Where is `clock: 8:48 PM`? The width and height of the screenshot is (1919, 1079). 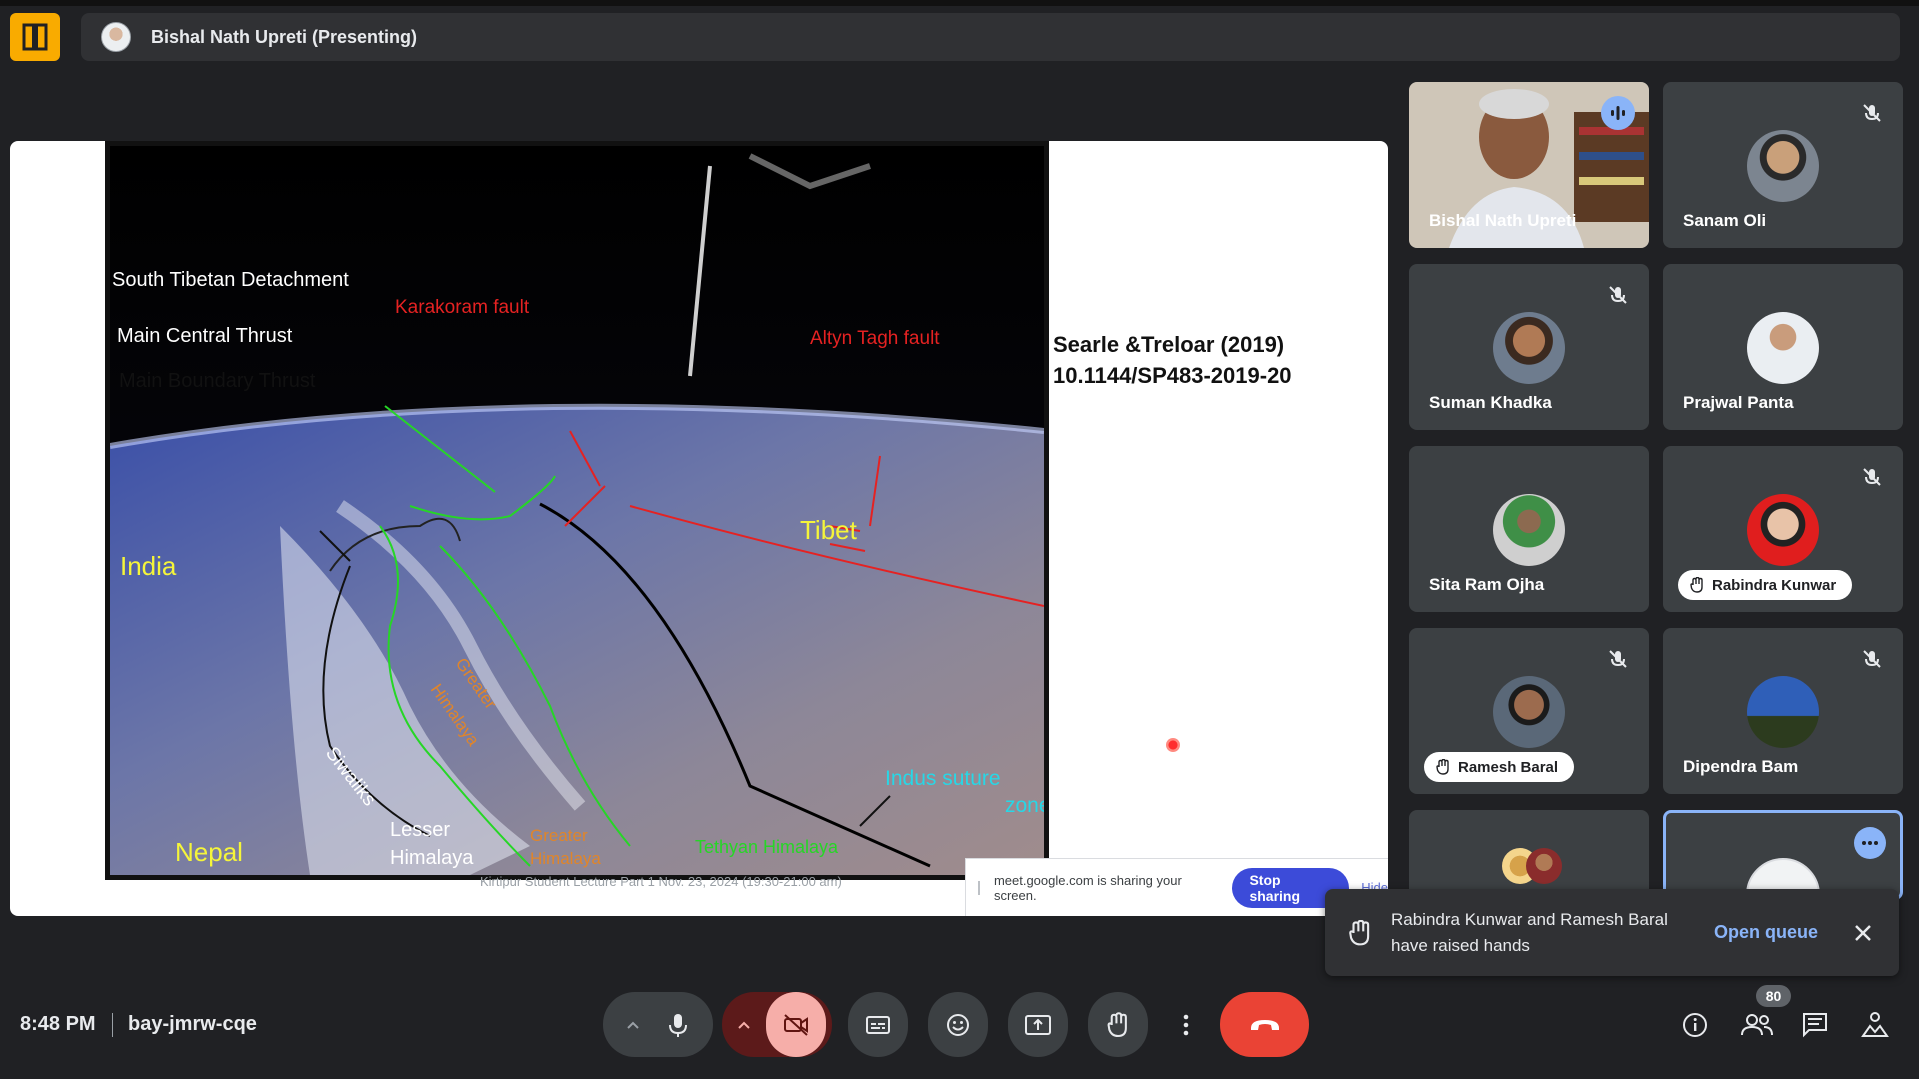 clock: 8:48 PM is located at coordinates (58, 1024).